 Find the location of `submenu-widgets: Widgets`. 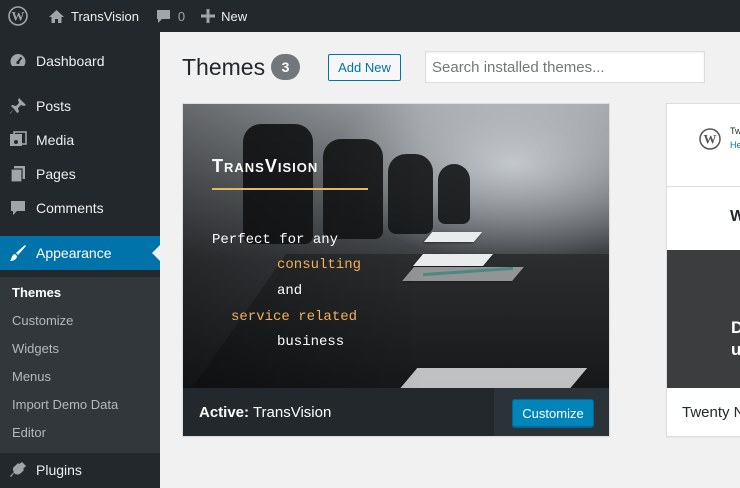

submenu-widgets: Widgets is located at coordinates (35, 348).